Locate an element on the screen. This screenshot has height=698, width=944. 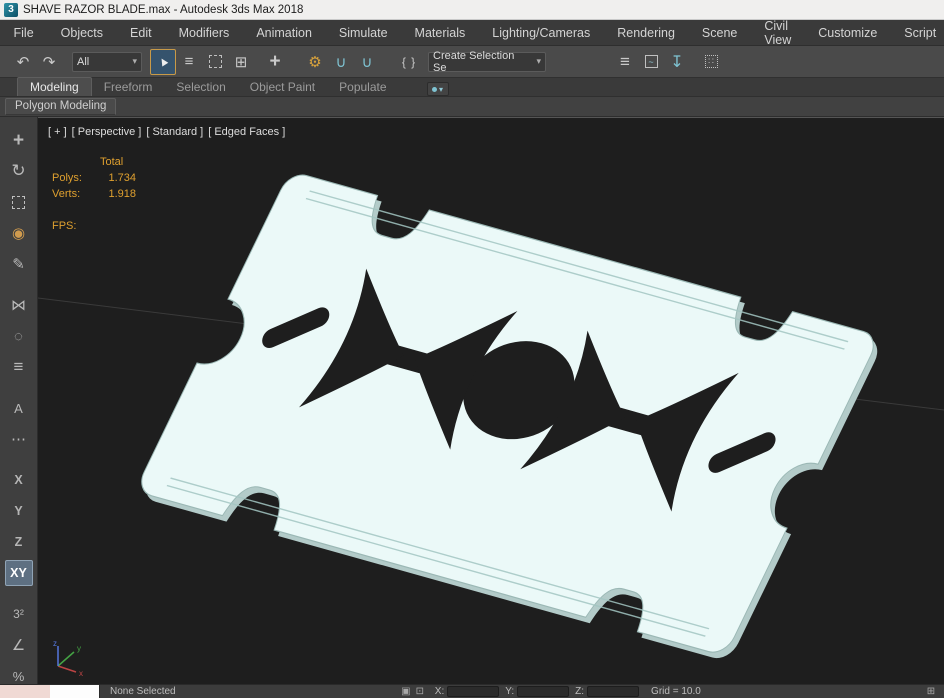
stats-verts-label: Verts: is located at coordinates (66, 194).